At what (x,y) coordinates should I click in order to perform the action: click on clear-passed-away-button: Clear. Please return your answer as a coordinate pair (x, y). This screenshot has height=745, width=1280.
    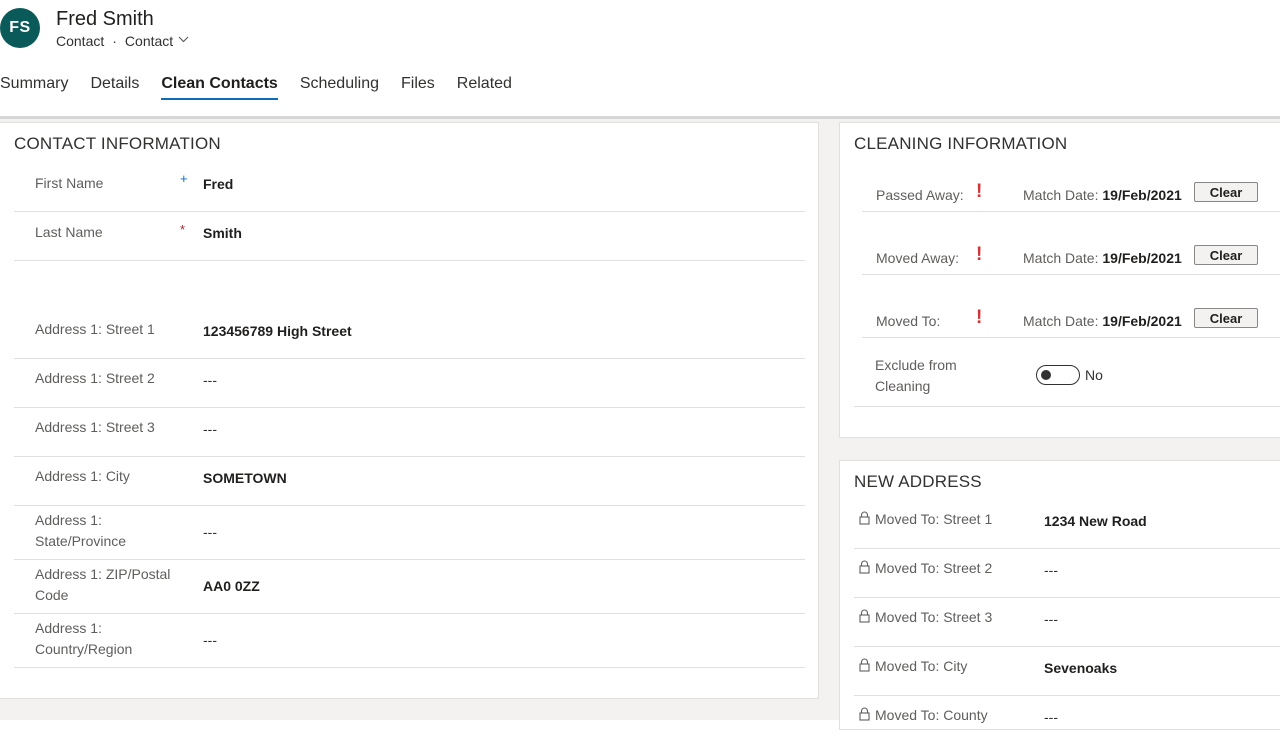
    Looking at the image, I should click on (1226, 192).